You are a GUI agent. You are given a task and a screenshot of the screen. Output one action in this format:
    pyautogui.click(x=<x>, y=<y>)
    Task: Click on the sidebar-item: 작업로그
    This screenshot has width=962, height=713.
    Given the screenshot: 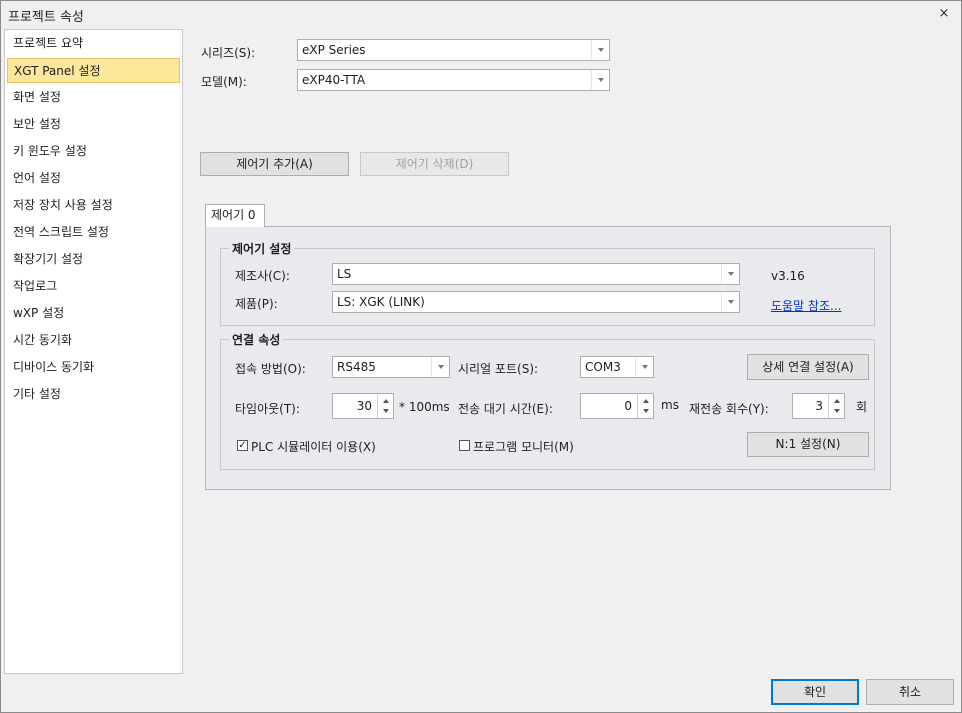 What is the action you would take?
    pyautogui.click(x=93, y=286)
    